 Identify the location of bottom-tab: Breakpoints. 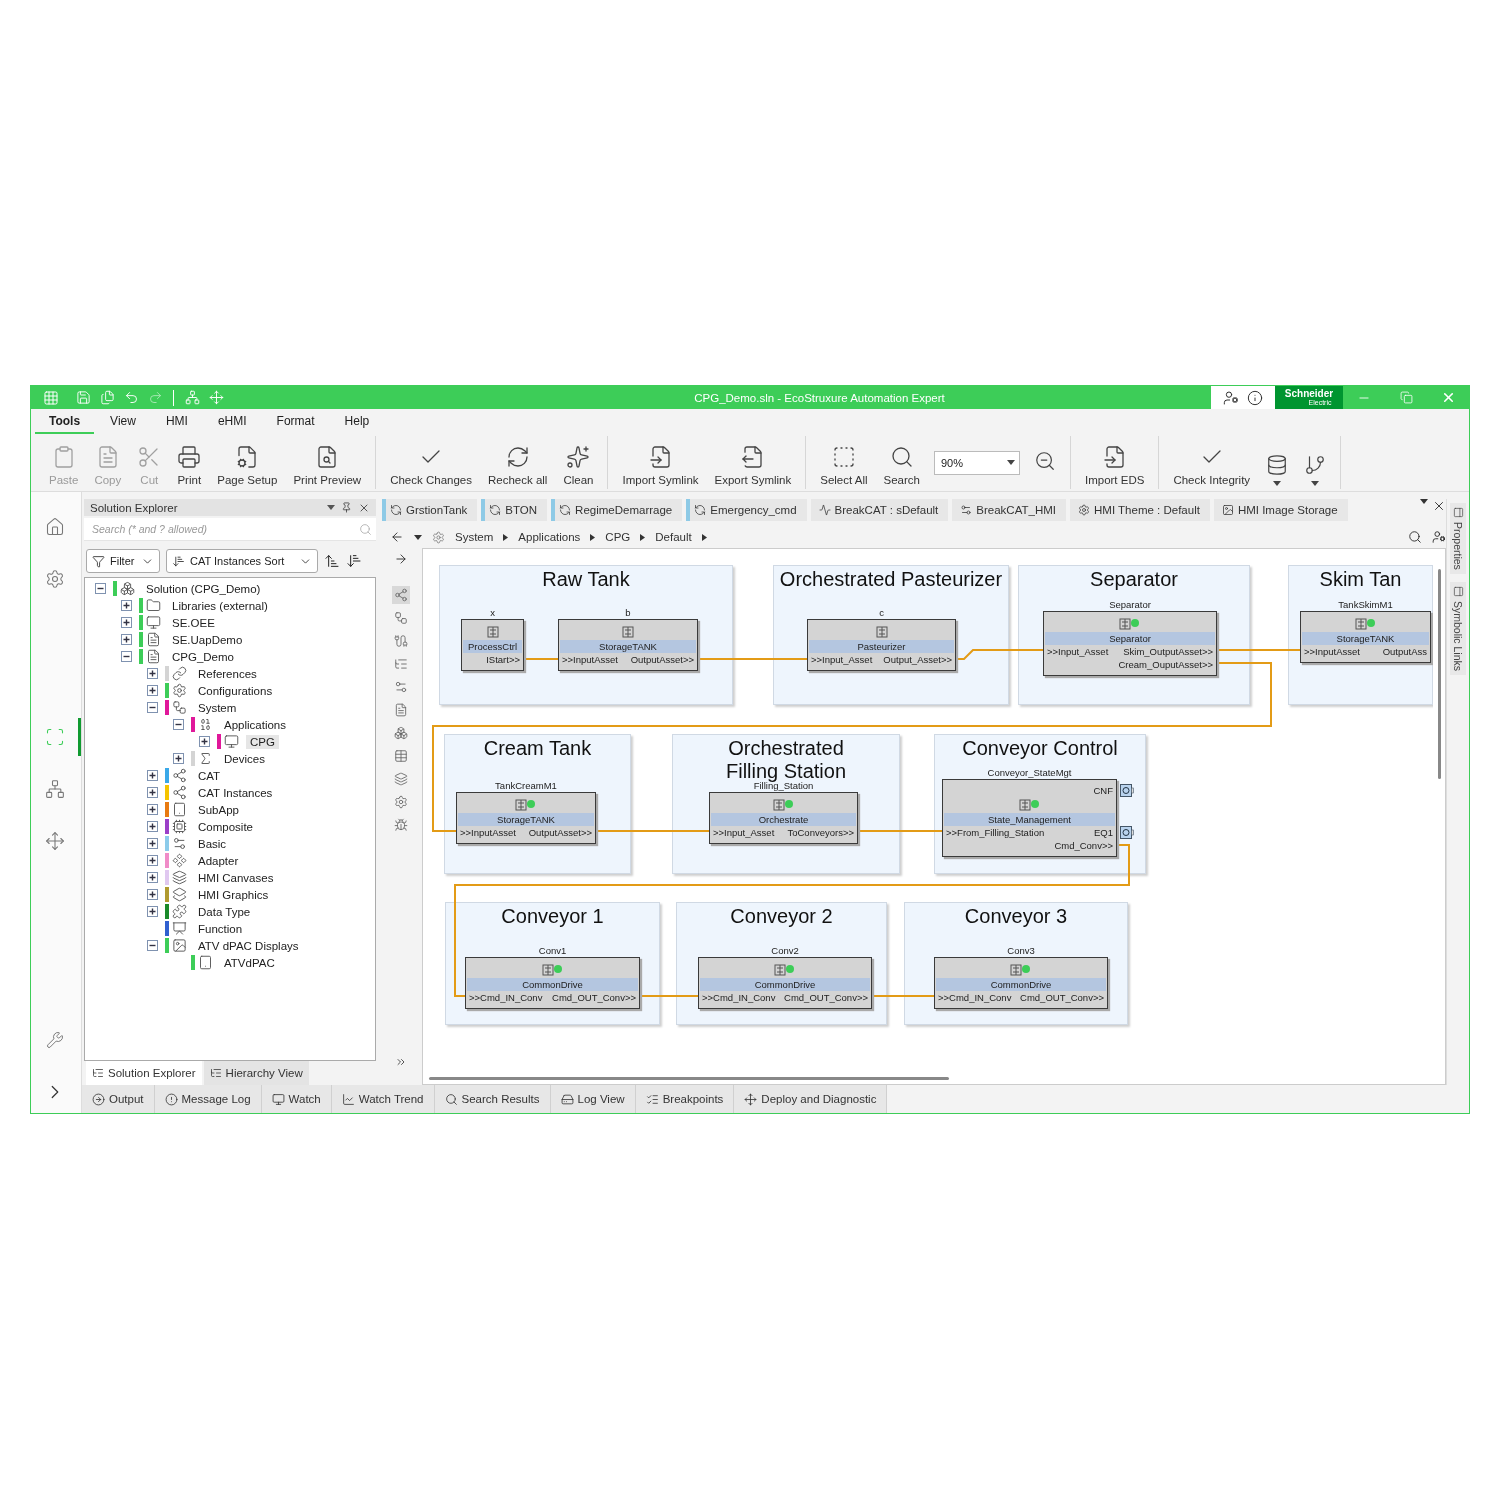
(685, 1099).